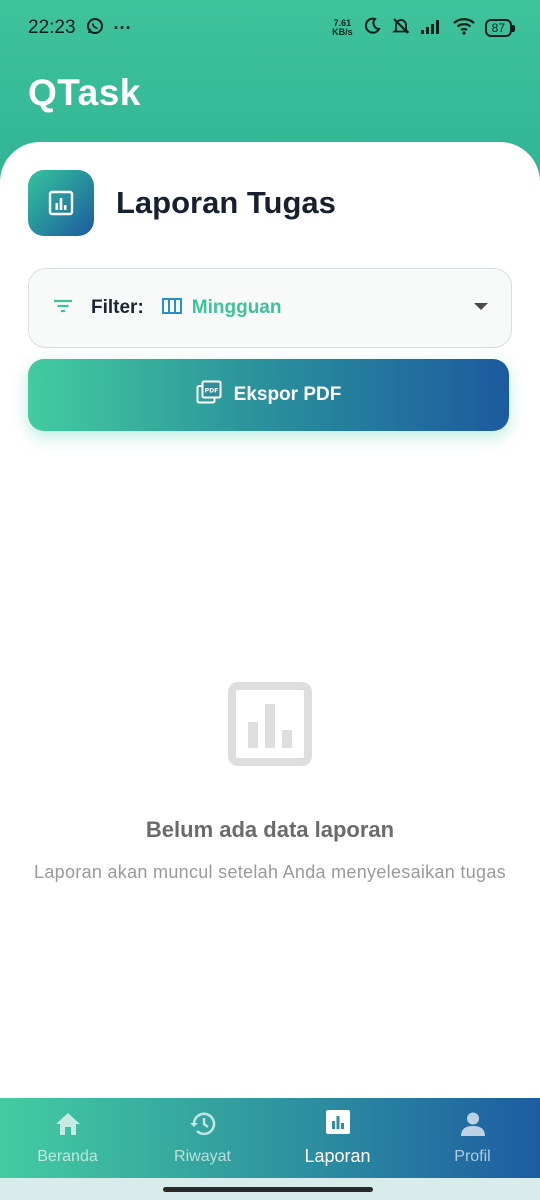 This screenshot has height=1200, width=540. Describe the element at coordinates (61, 203) in the screenshot. I see `report-icon` at that location.